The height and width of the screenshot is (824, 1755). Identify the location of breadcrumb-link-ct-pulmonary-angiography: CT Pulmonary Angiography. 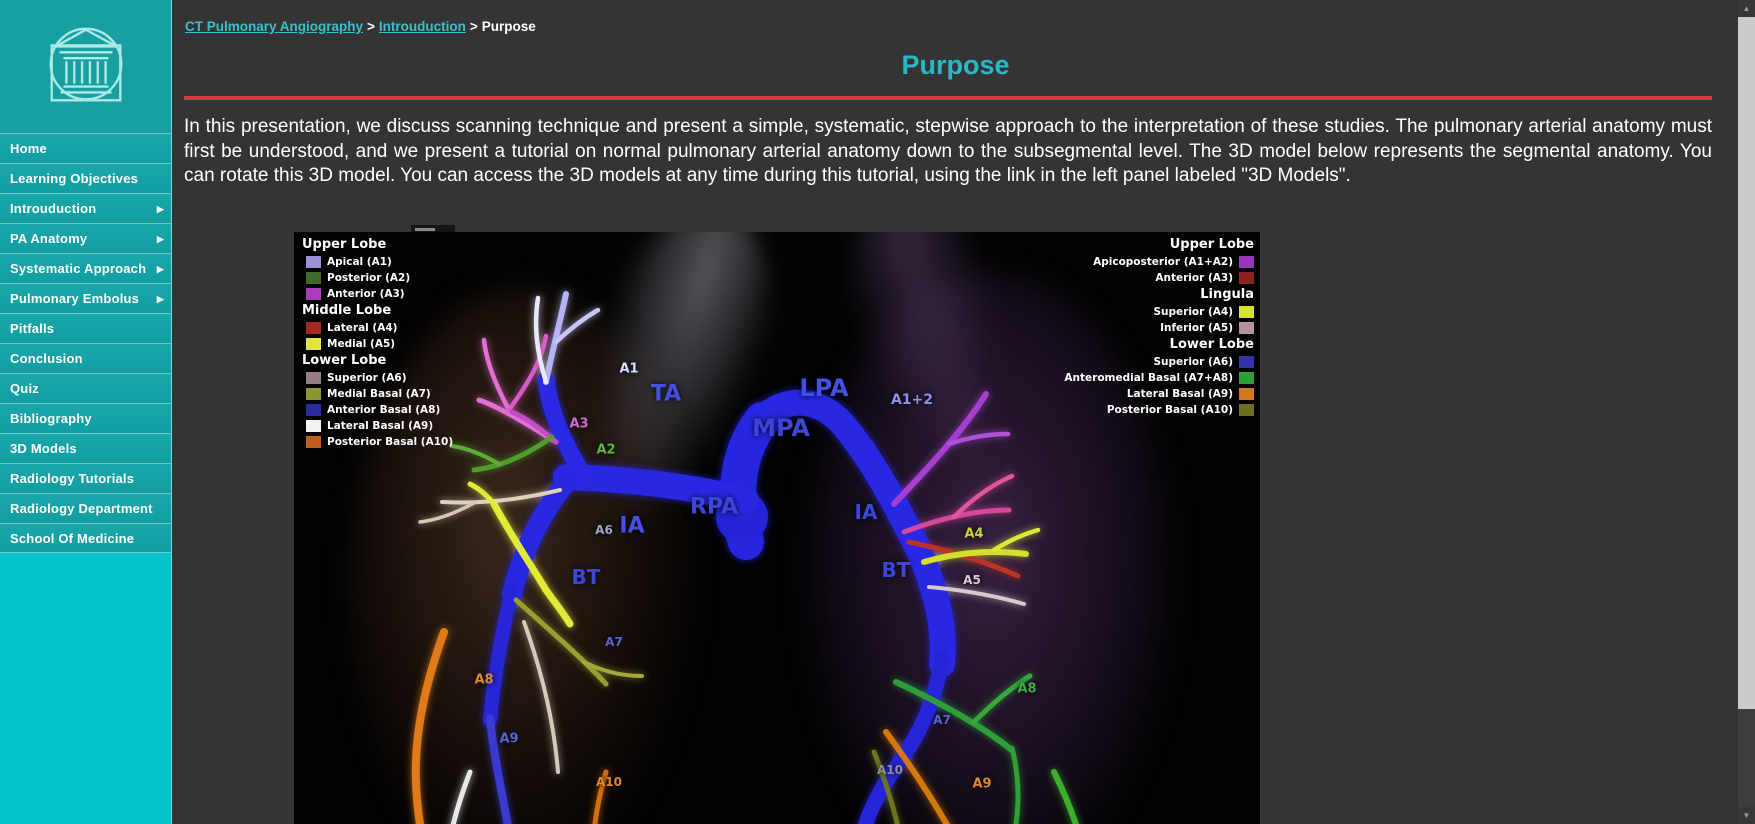
(274, 26).